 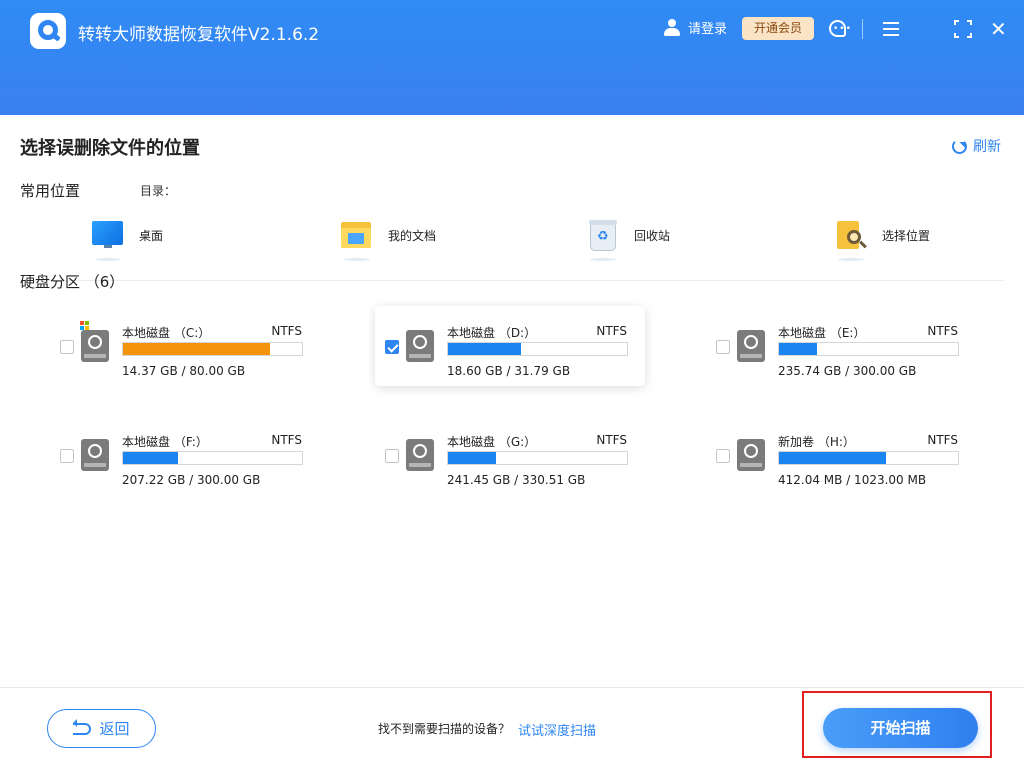 I want to click on vip-button: 开通会员, so click(x=778, y=28).